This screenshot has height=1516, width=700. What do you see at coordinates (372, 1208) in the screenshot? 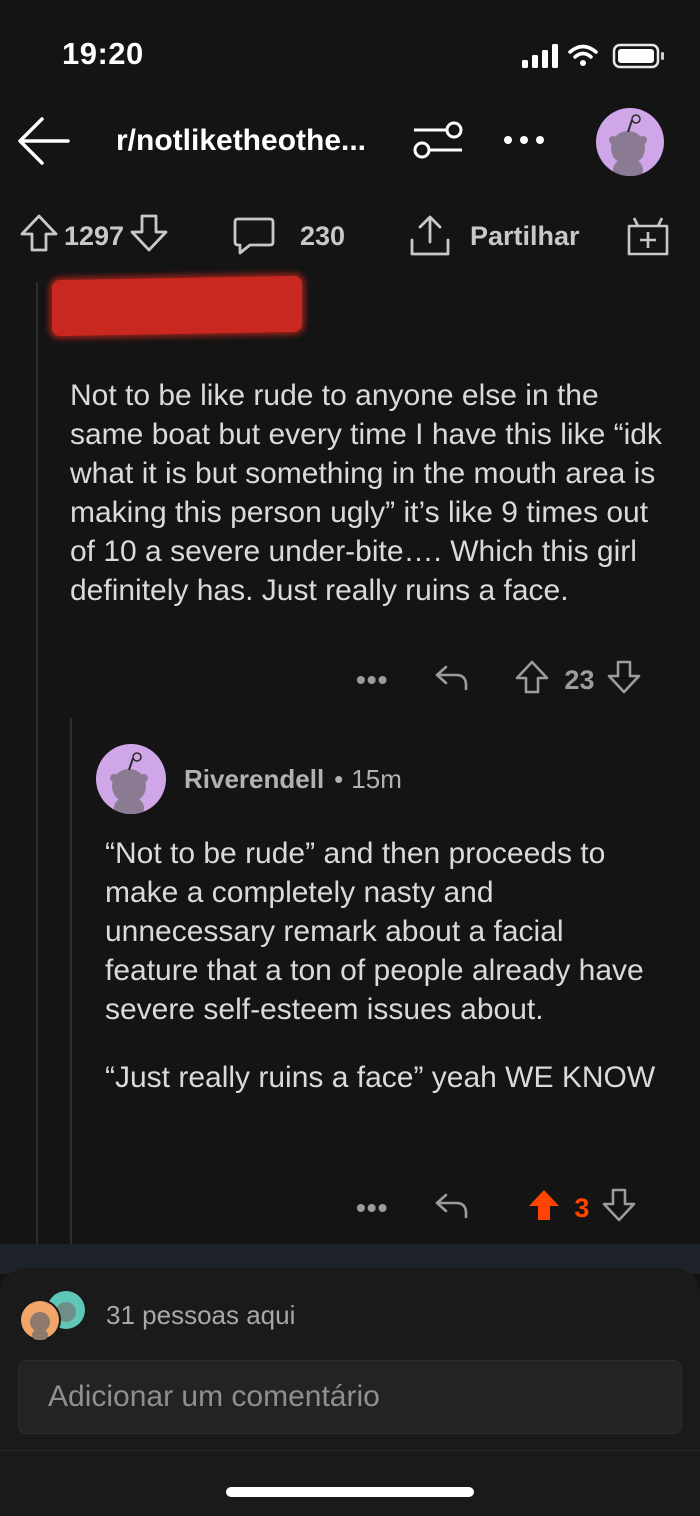
I see `reply-more-button: •••` at bounding box center [372, 1208].